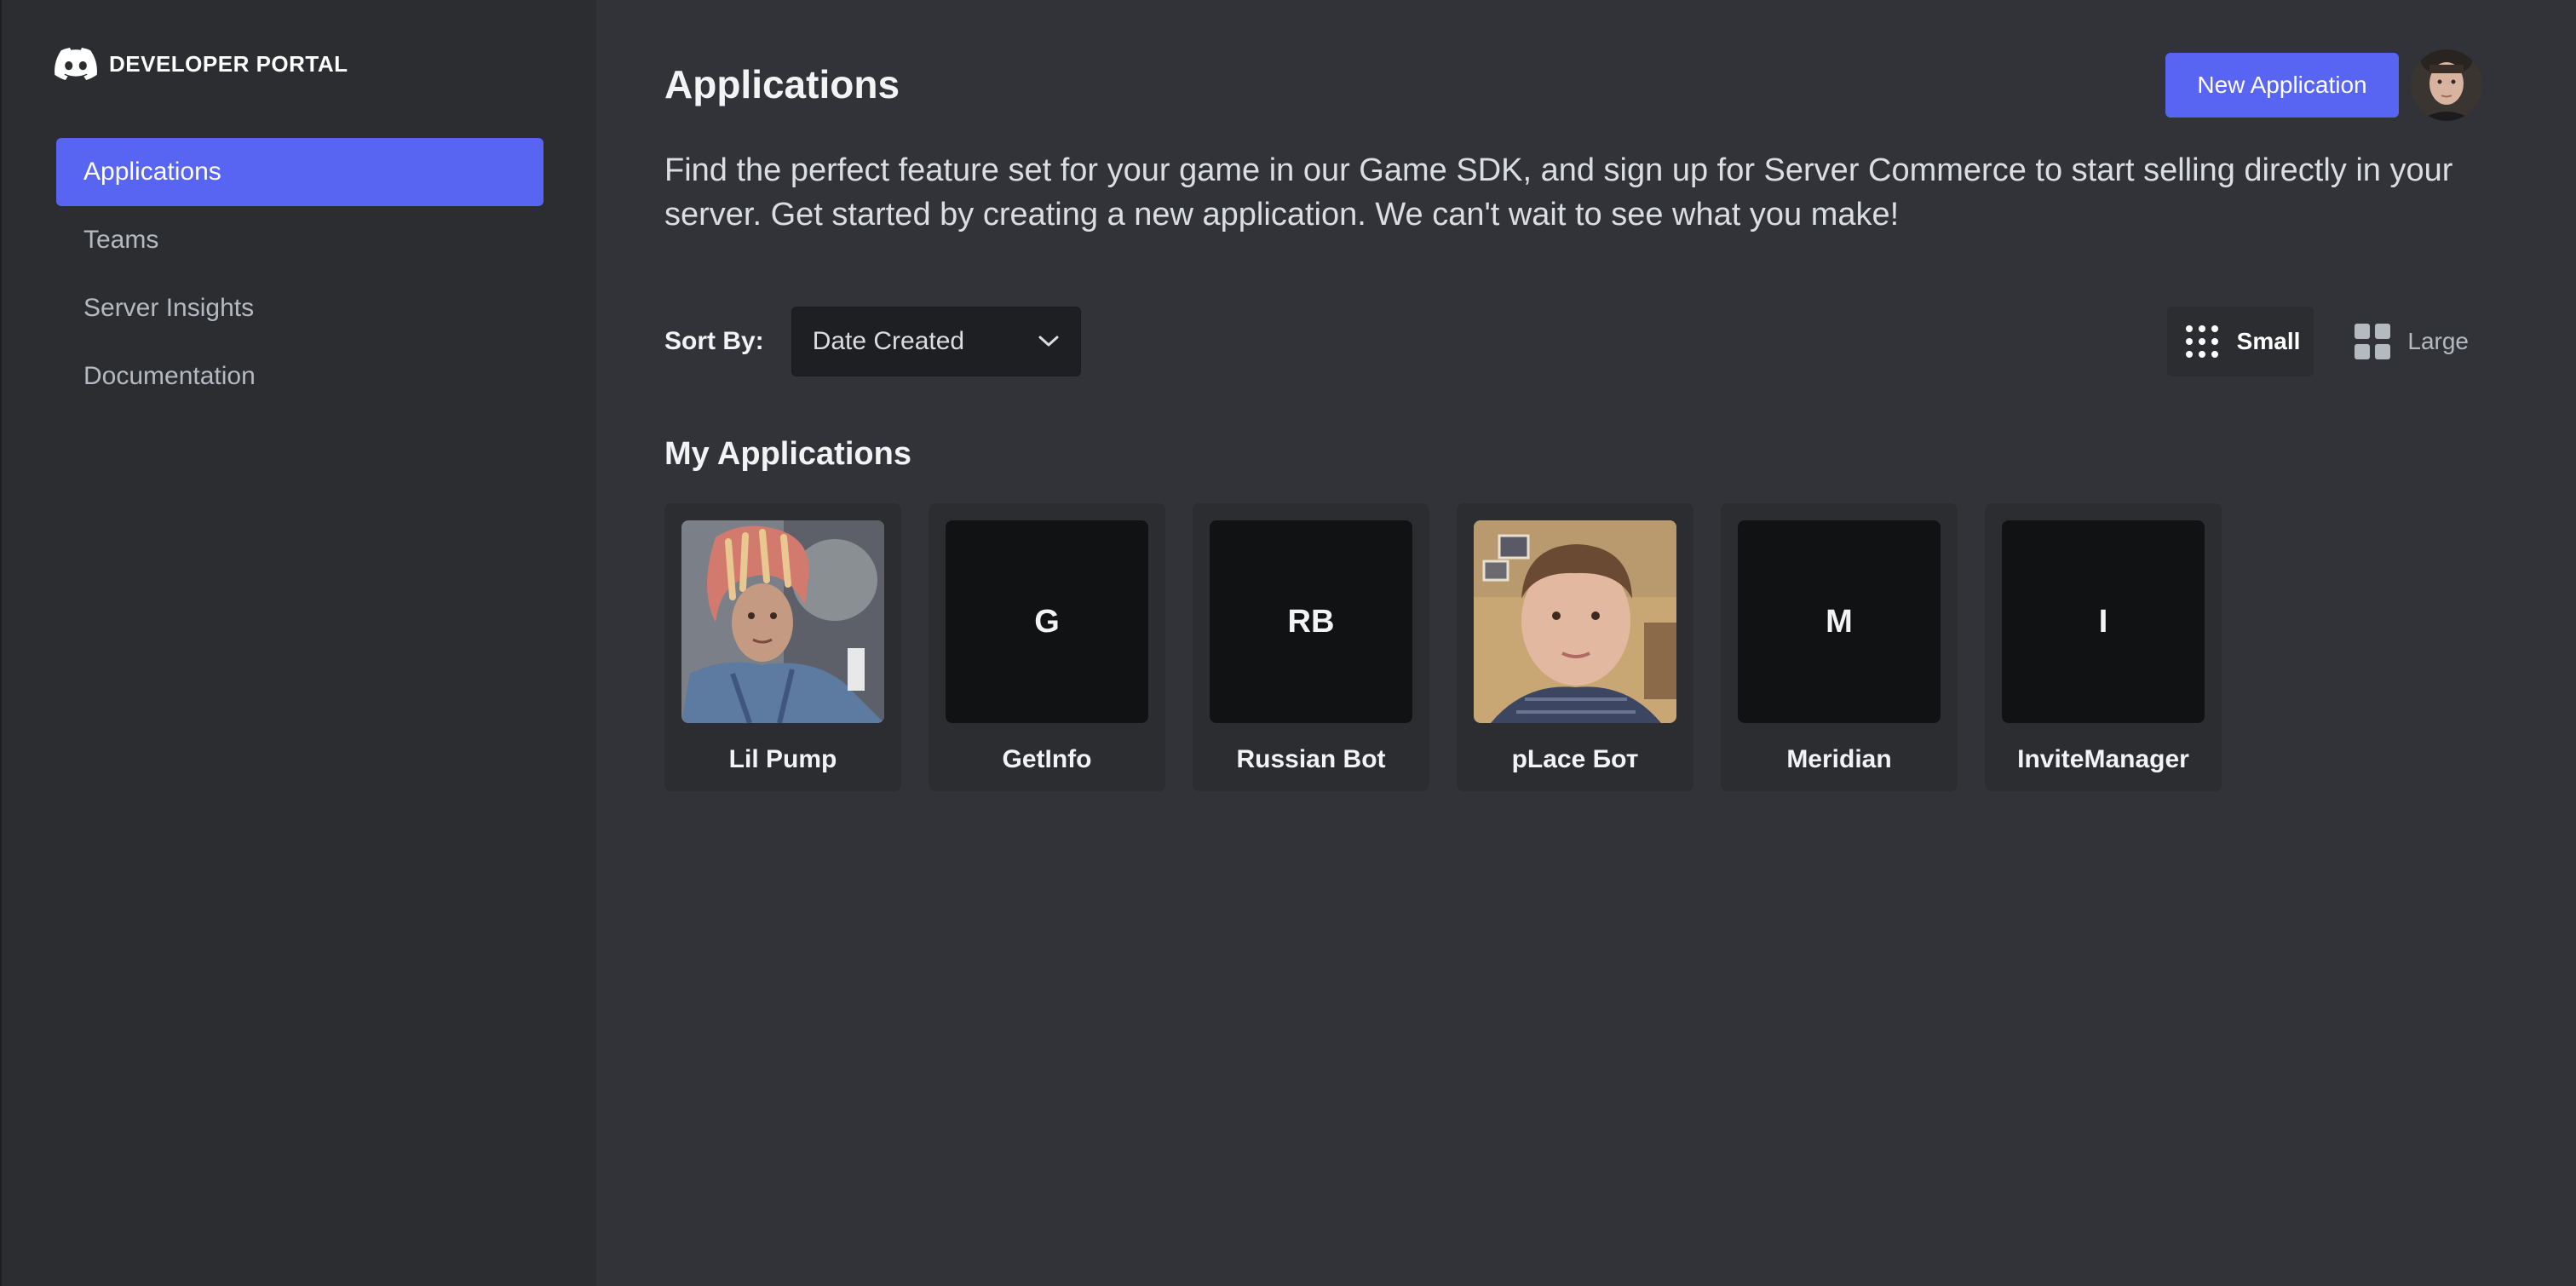  I want to click on application-initials: I, so click(2103, 622).